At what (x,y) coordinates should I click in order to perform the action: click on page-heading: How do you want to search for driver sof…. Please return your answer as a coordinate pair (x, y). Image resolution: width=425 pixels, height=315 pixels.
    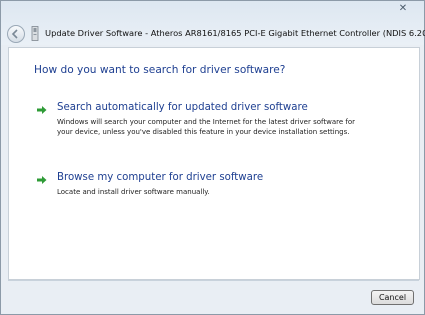
    Looking at the image, I should click on (160, 70).